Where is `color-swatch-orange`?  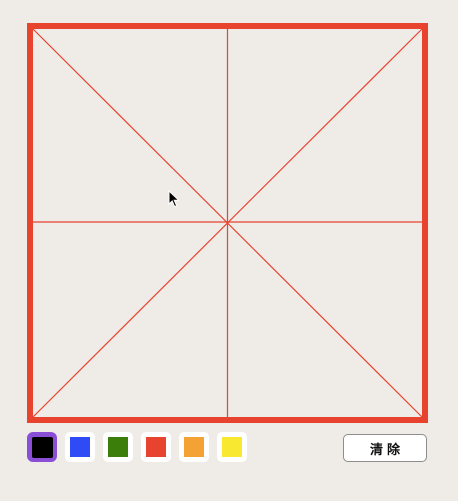
color-swatch-orange is located at coordinates (194, 447).